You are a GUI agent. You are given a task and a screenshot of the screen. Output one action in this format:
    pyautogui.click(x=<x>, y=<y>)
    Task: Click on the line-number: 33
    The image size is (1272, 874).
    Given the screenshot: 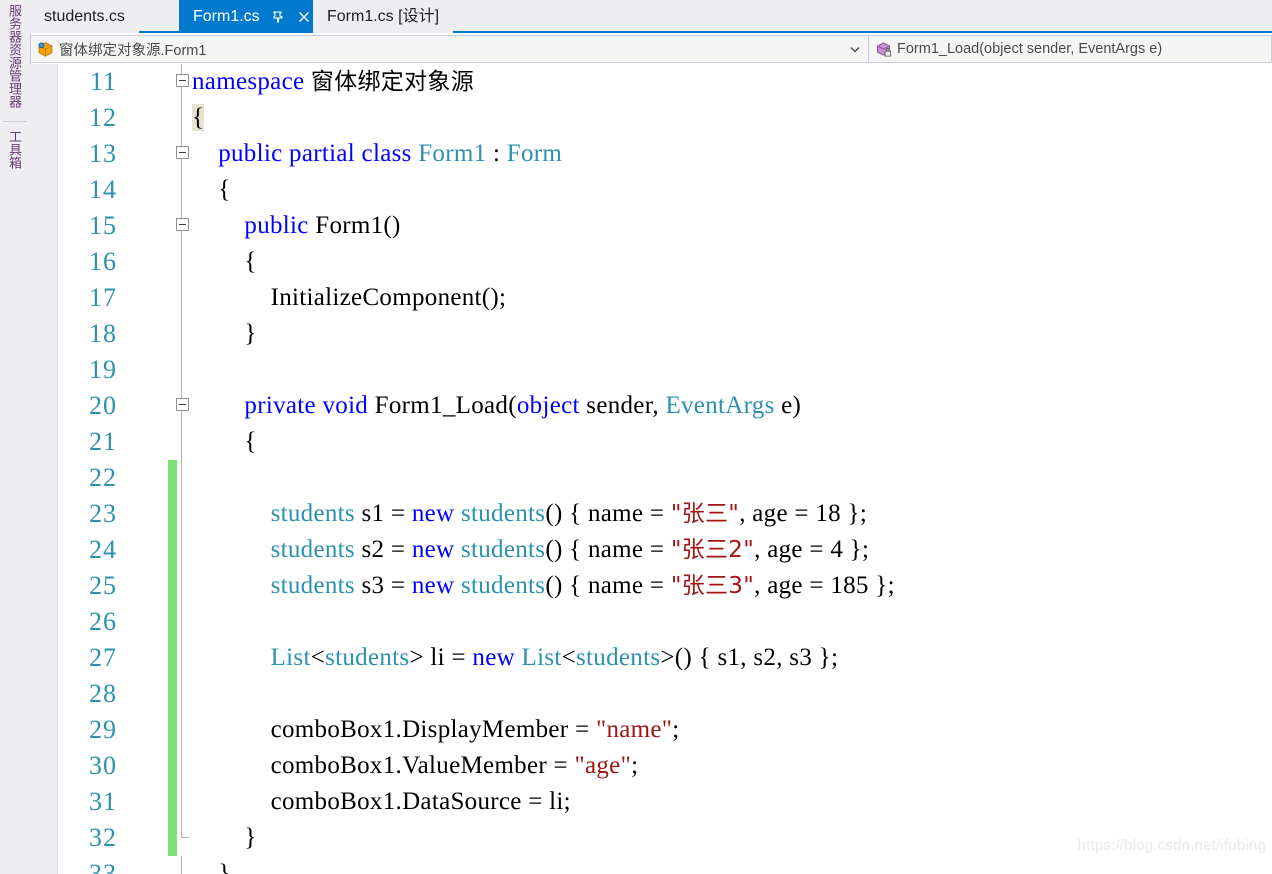 What is the action you would take?
    pyautogui.click(x=103, y=866)
    